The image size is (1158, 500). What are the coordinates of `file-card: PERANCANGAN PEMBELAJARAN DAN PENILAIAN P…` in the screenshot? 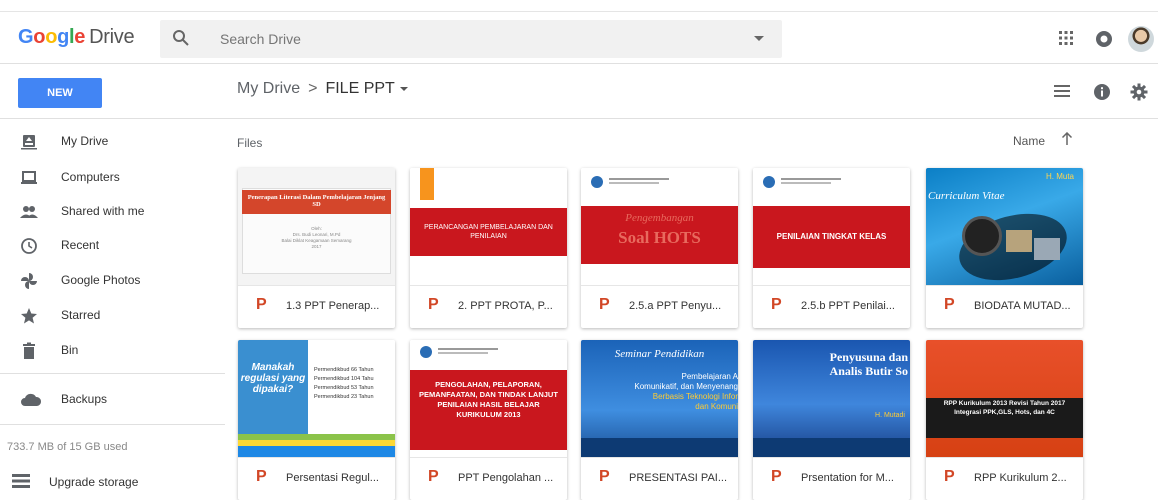 It's located at (488, 248).